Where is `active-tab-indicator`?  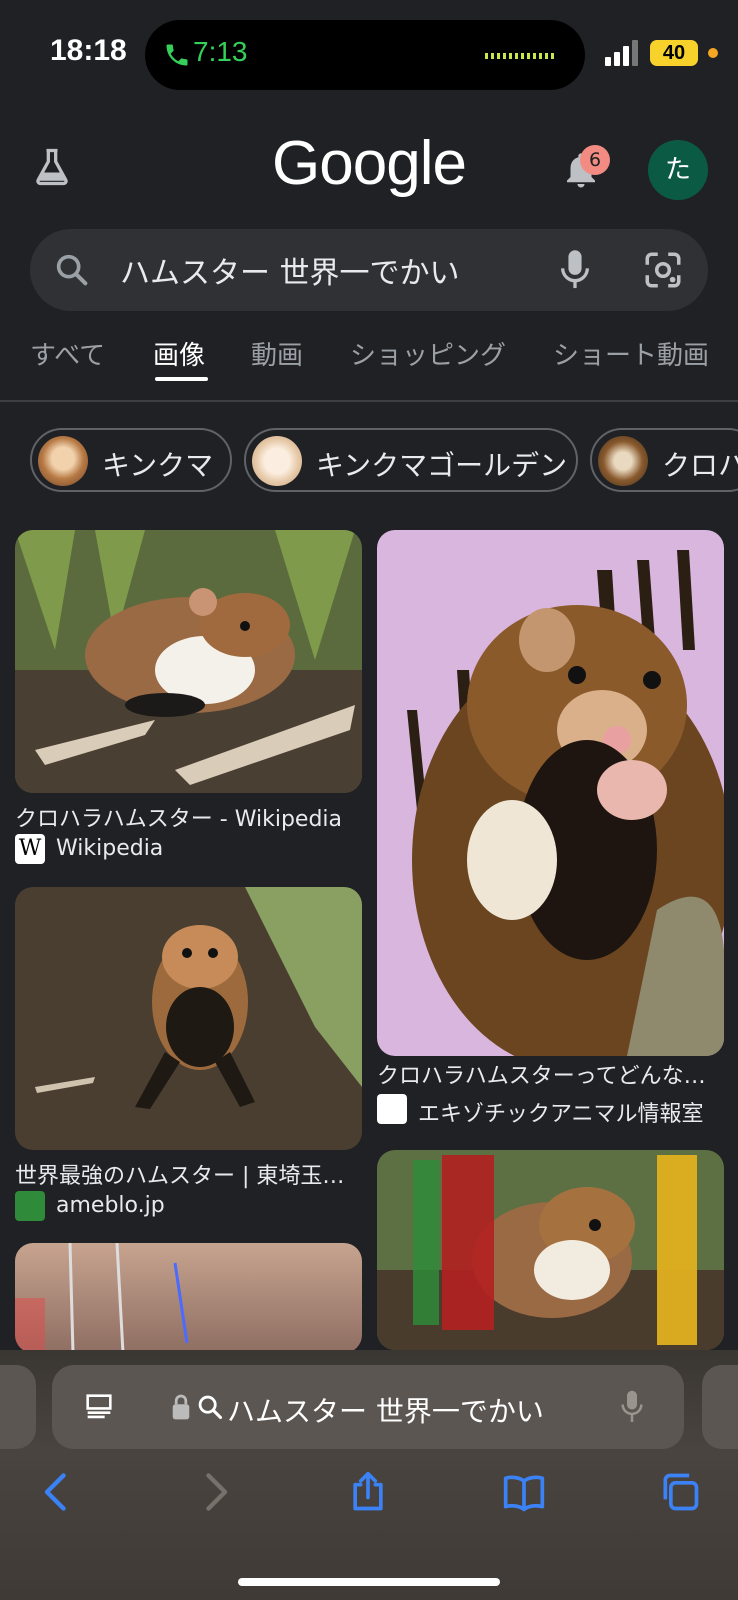 active-tab-indicator is located at coordinates (181, 379).